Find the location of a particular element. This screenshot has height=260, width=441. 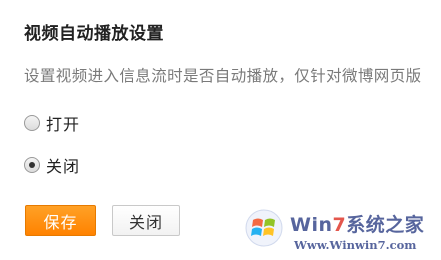

settings-title: 视频自动播放设置 is located at coordinates (94, 34).